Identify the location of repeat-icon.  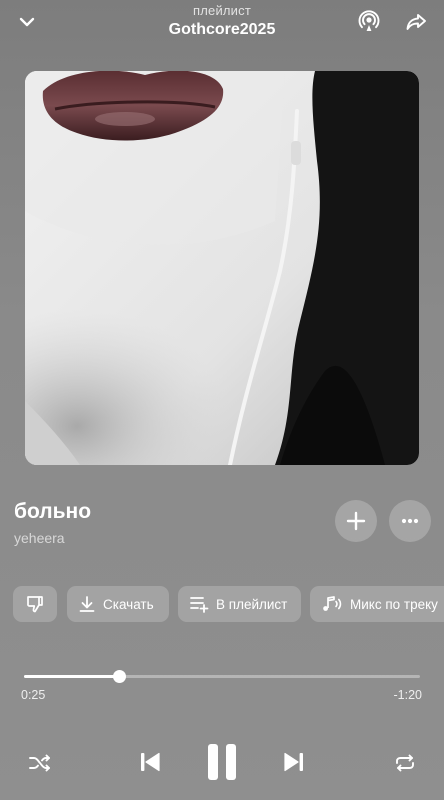
(405, 763).